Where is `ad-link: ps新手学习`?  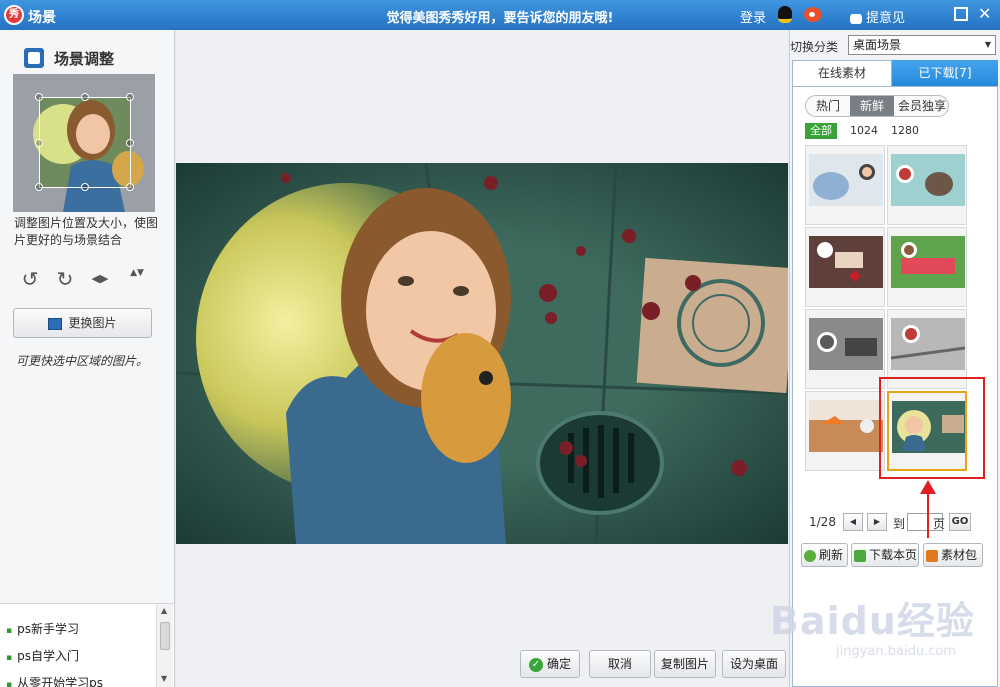 ad-link: ps新手学习 is located at coordinates (42, 628).